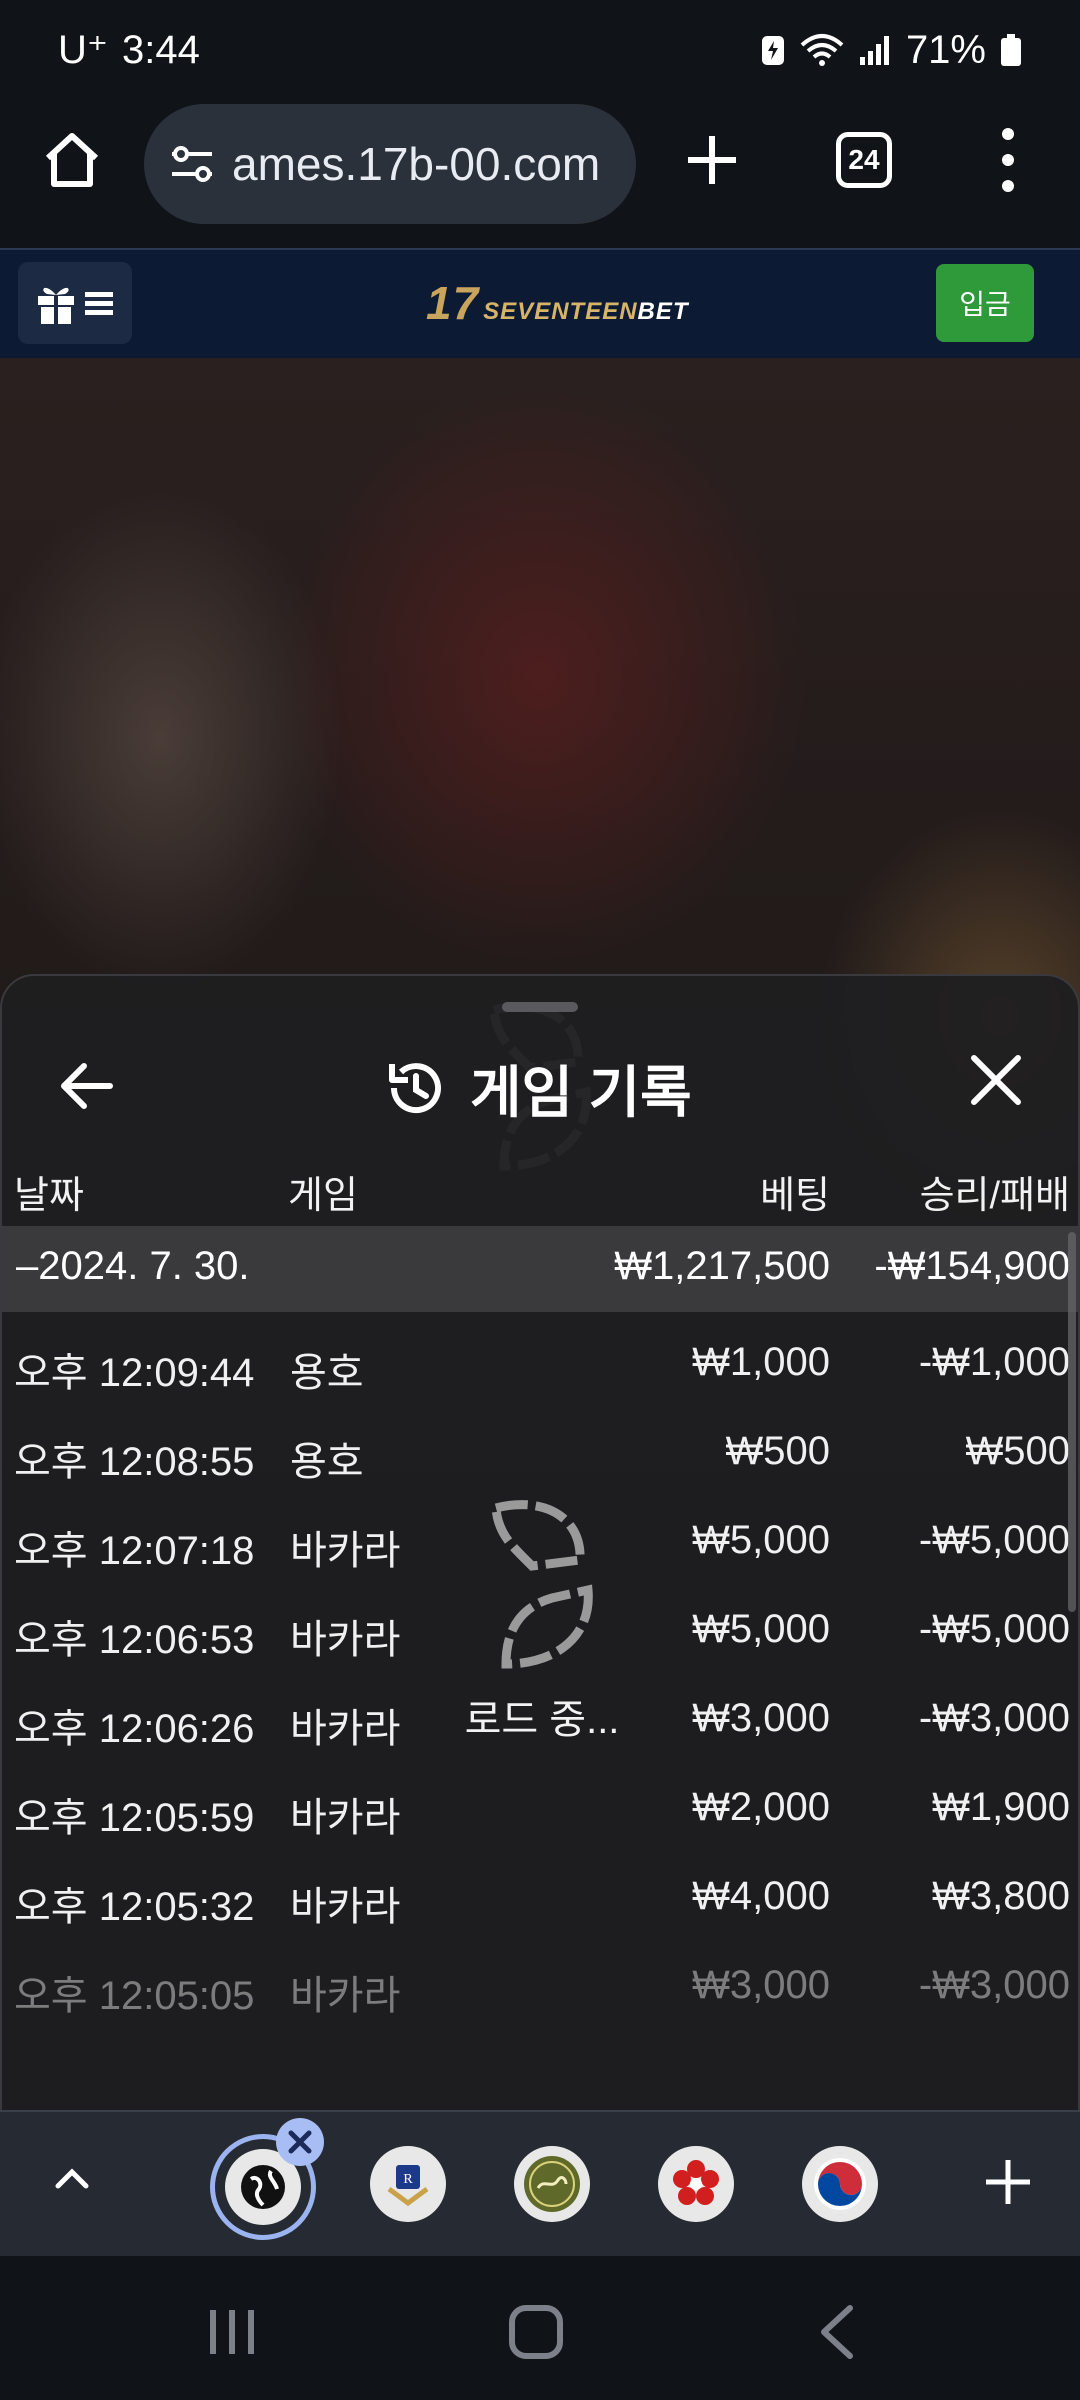 Image resolution: width=1080 pixels, height=2400 pixels. Describe the element at coordinates (75, 303) in the screenshot. I see `menu-button` at that location.